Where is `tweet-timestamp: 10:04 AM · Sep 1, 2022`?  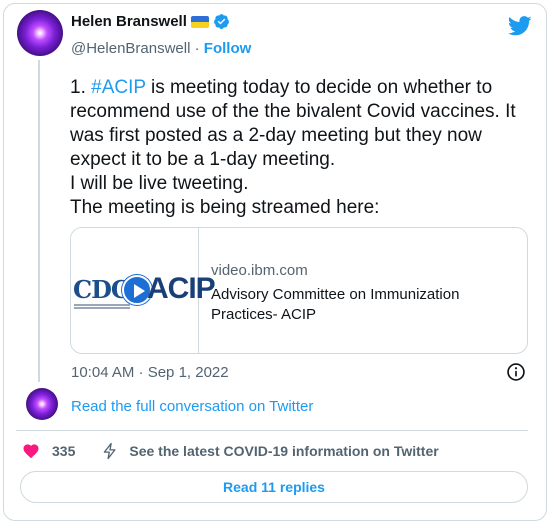 tweet-timestamp: 10:04 AM · Sep 1, 2022 is located at coordinates (150, 372).